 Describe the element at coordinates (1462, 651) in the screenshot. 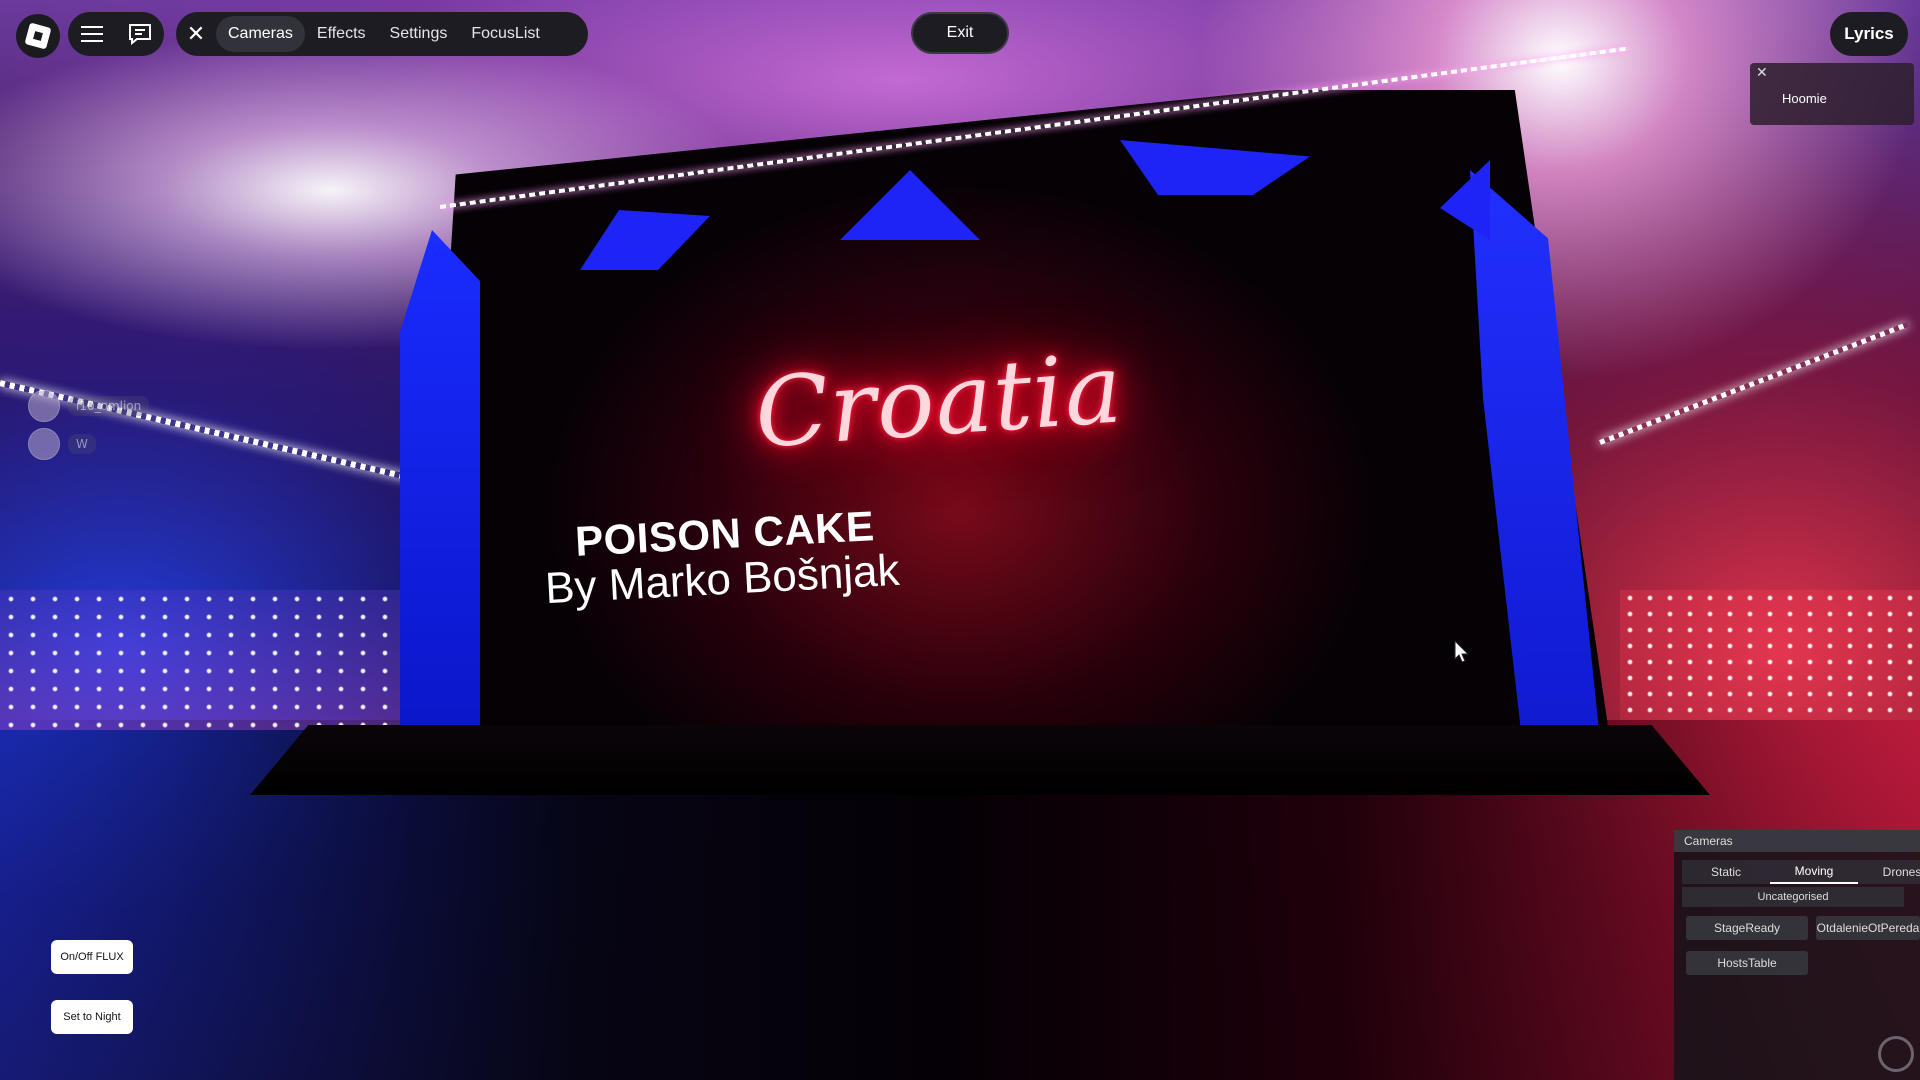

I see `mouse-cursor-icon` at that location.